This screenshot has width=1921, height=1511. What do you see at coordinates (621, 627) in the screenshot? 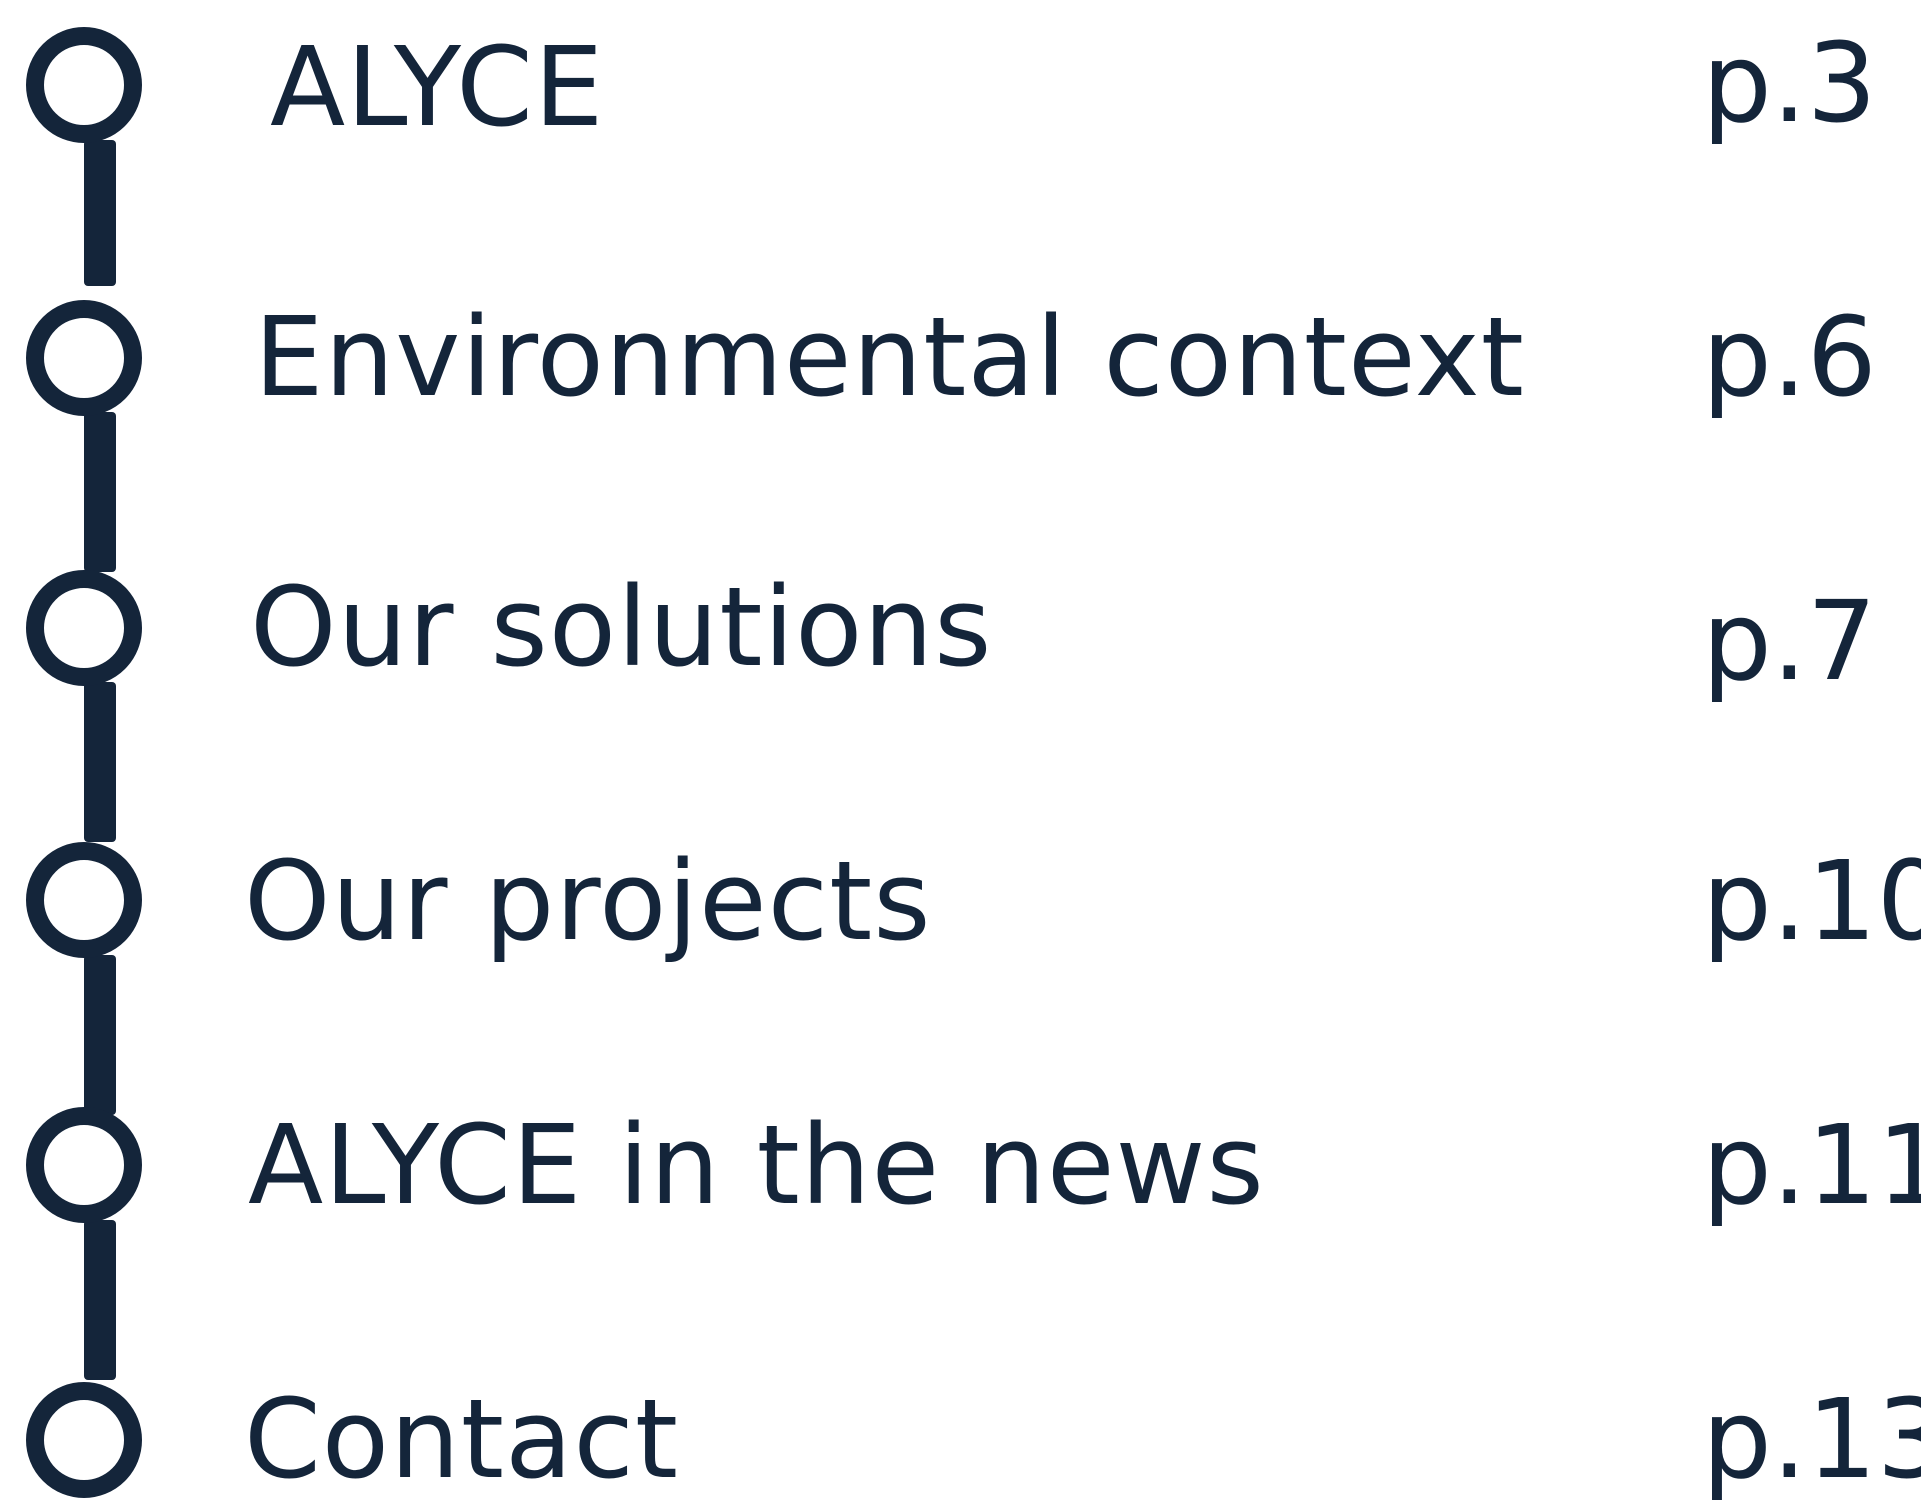
I see `toc-entry-title: Our solutions` at bounding box center [621, 627].